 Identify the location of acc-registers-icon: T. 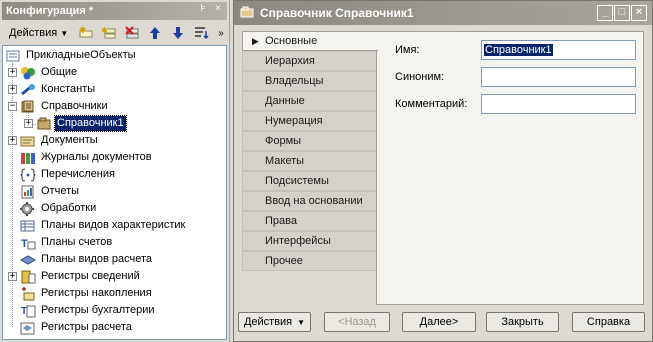
(28, 311).